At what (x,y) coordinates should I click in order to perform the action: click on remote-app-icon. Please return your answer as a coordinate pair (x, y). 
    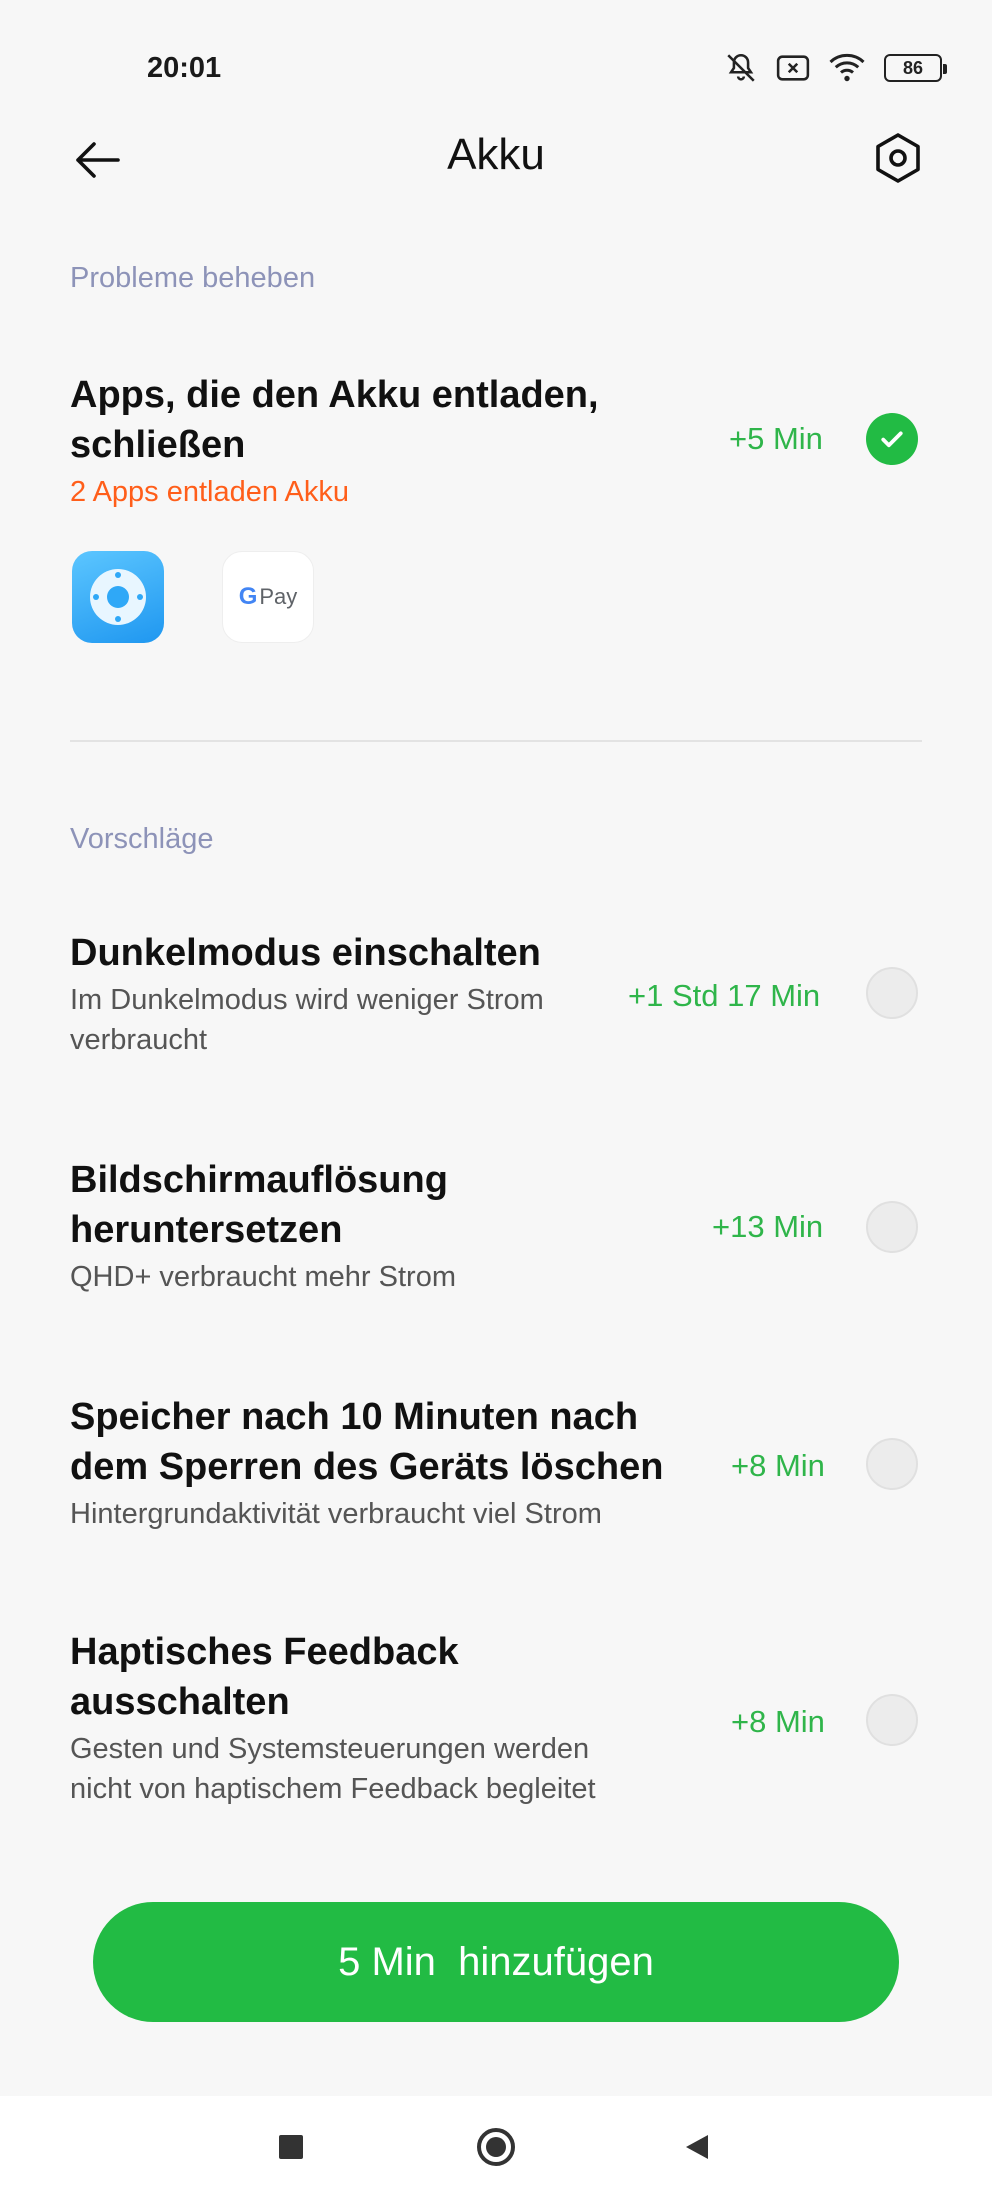
    Looking at the image, I should click on (118, 597).